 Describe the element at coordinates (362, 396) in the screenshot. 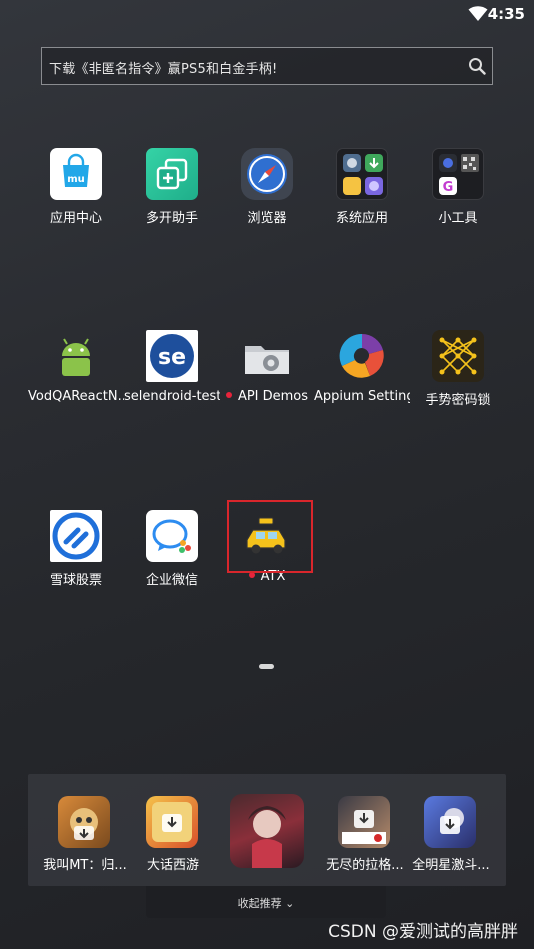

I see `app-label: Appium Settings` at that location.